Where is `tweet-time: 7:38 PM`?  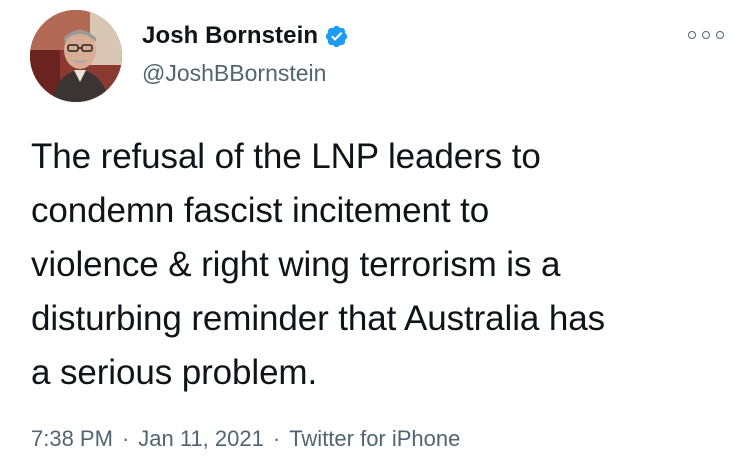 tweet-time: 7:38 PM is located at coordinates (72, 439).